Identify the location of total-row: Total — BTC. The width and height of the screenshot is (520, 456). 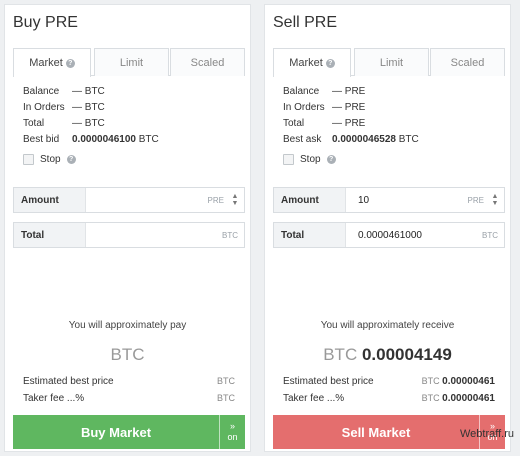
(91, 123).